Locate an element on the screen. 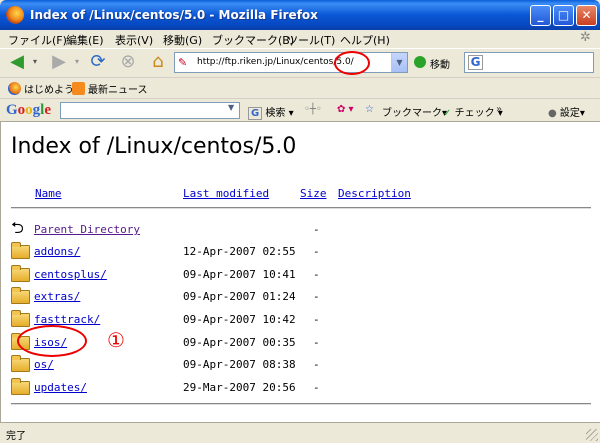  forward-dropdown-icon: ▾ is located at coordinates (77, 63).